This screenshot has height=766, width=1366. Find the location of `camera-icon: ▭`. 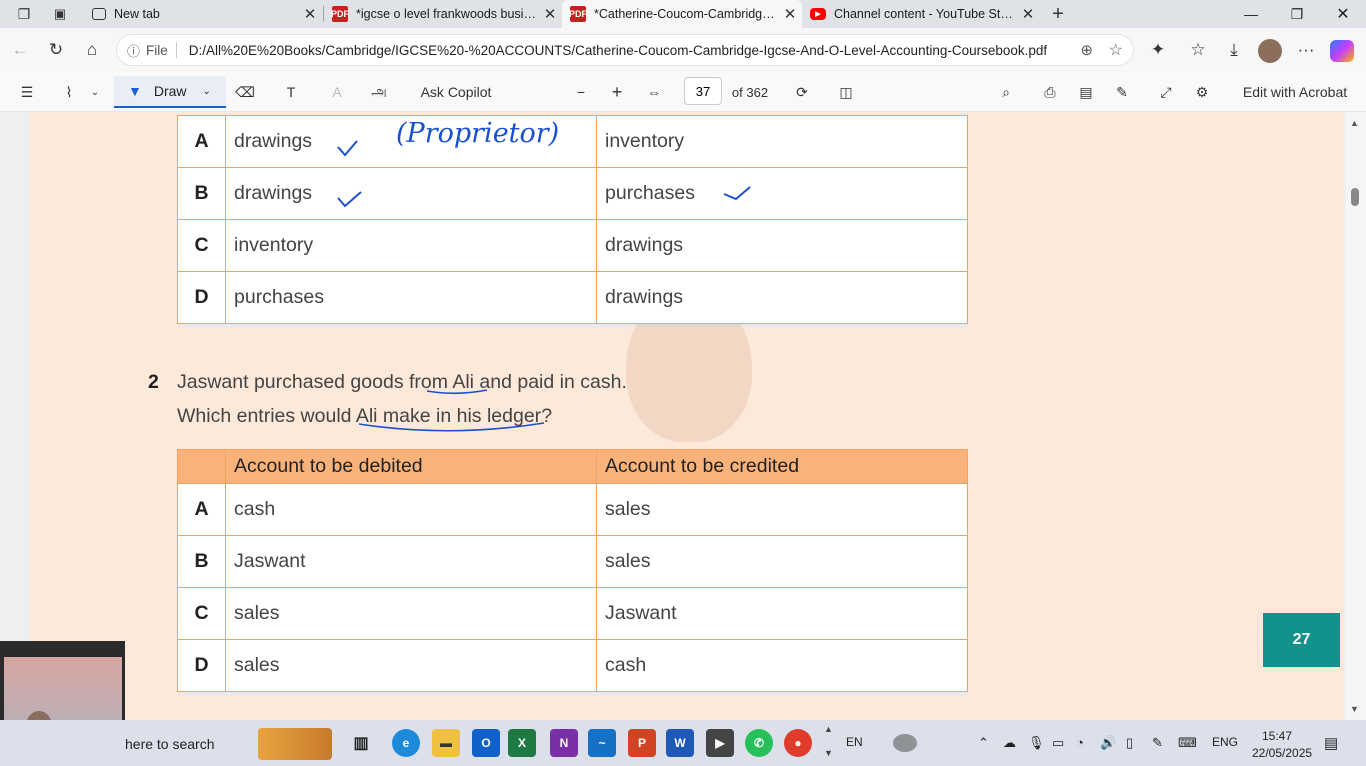

camera-icon: ▭ is located at coordinates (1058, 743).